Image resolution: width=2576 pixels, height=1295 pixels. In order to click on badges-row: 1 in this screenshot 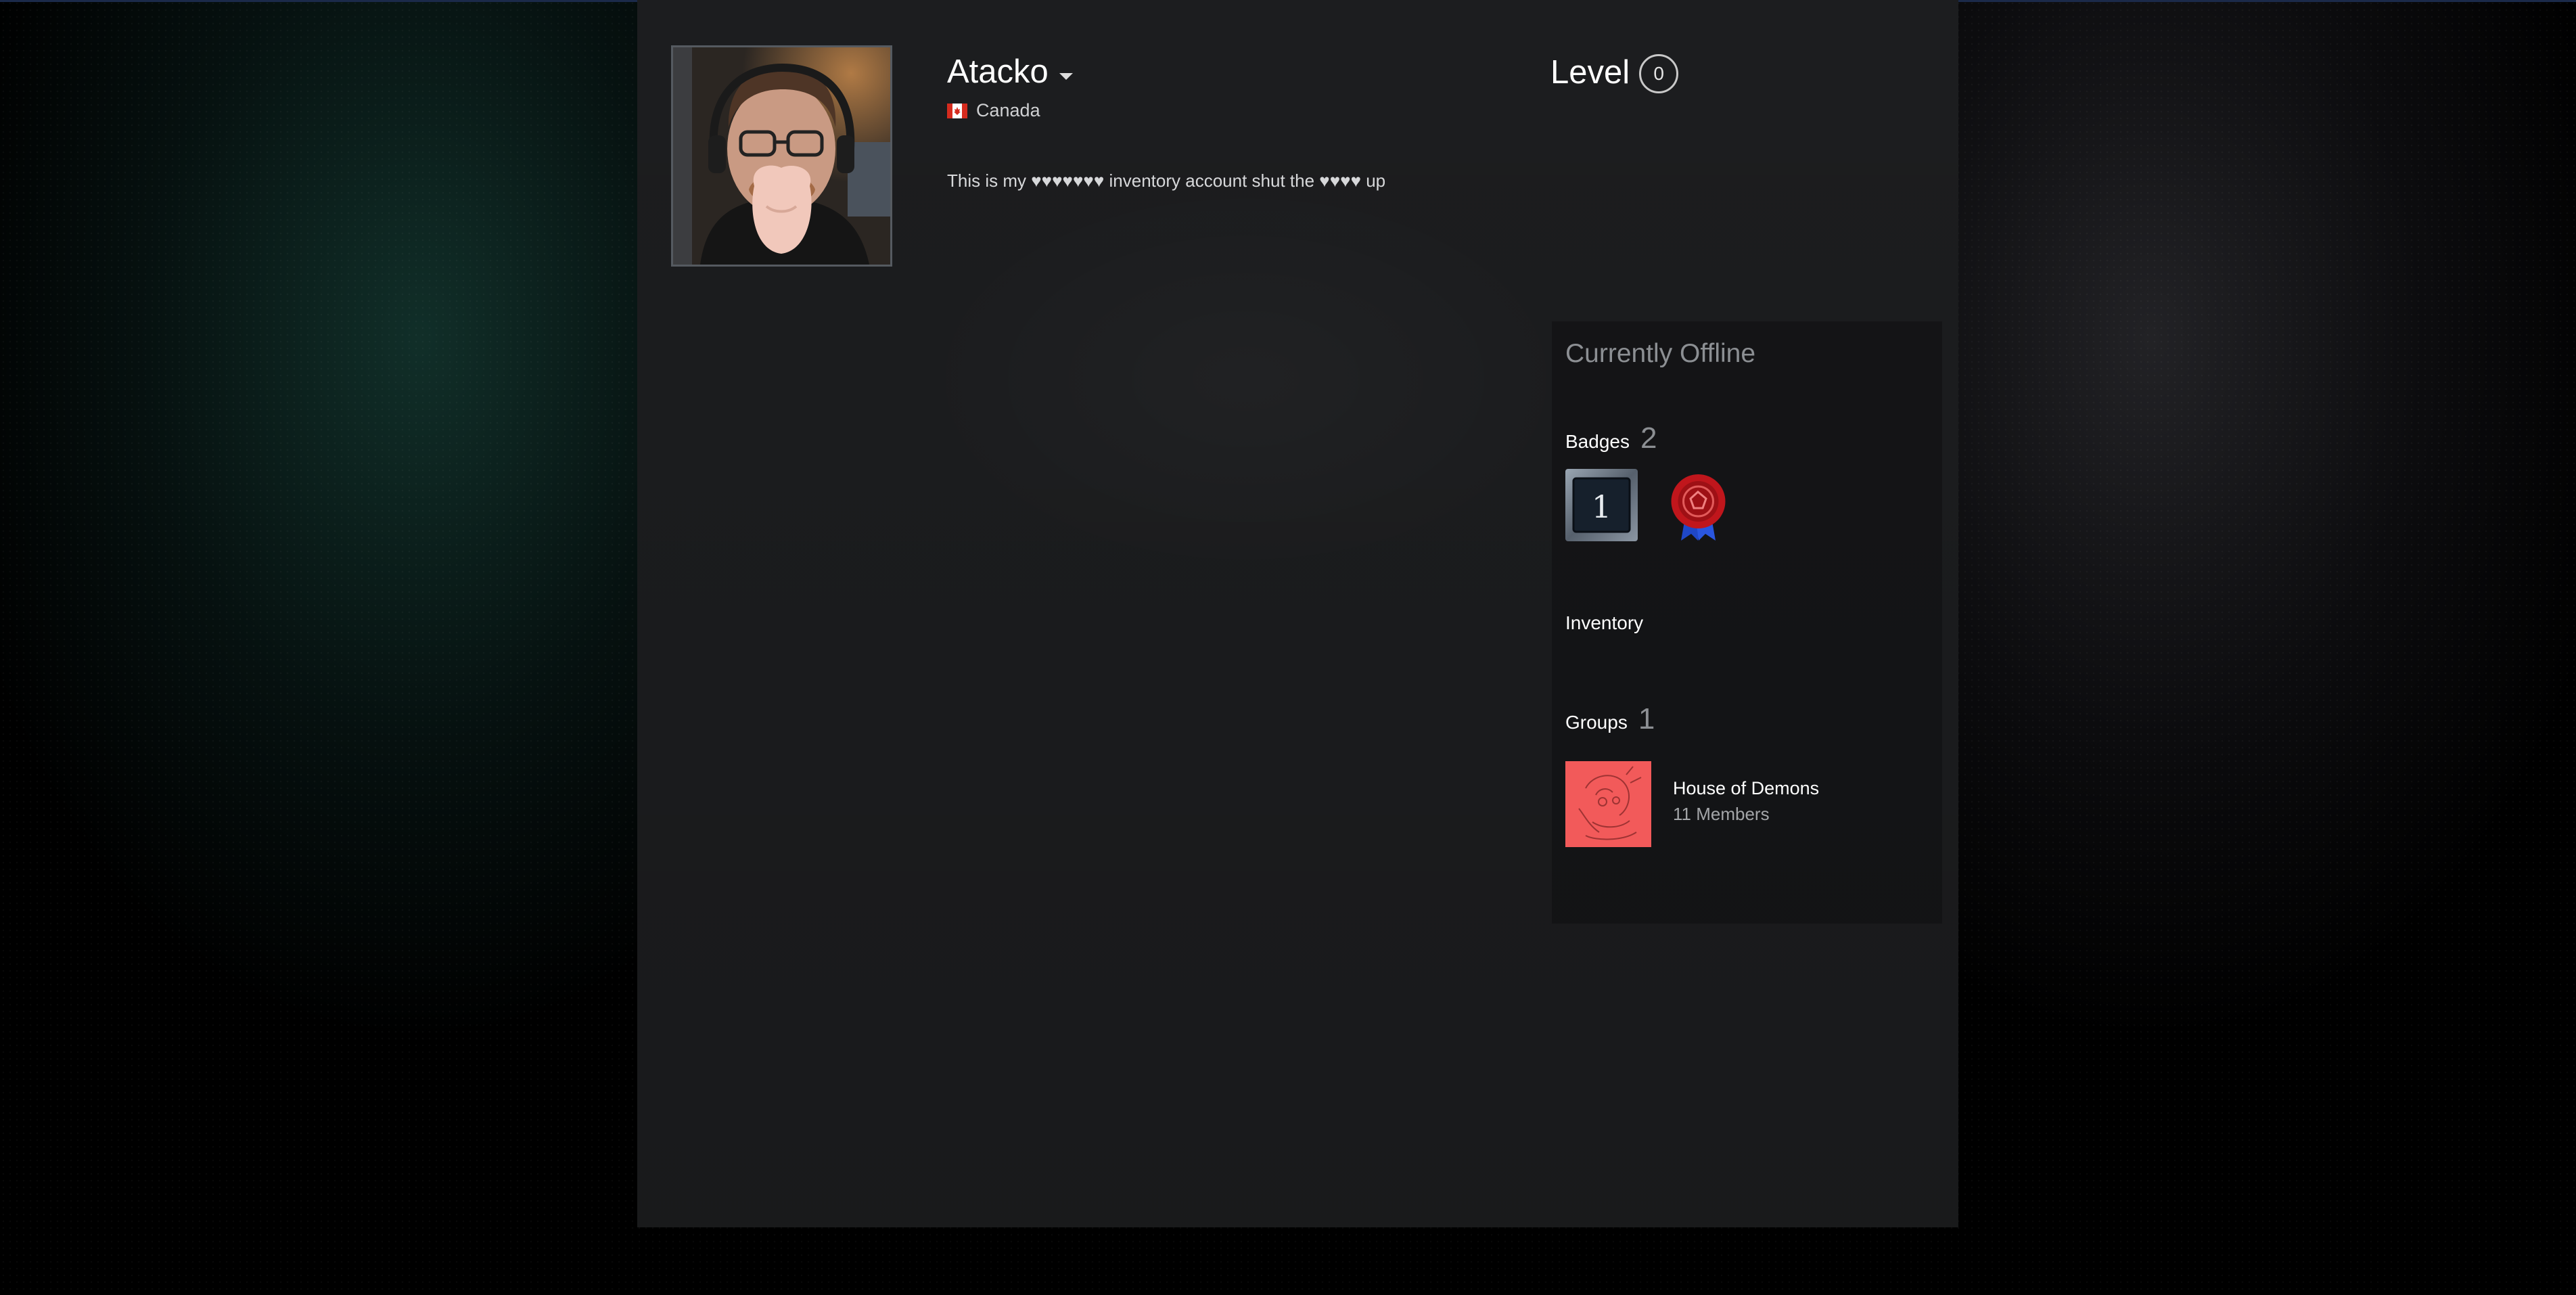, I will do `click(1662, 505)`.